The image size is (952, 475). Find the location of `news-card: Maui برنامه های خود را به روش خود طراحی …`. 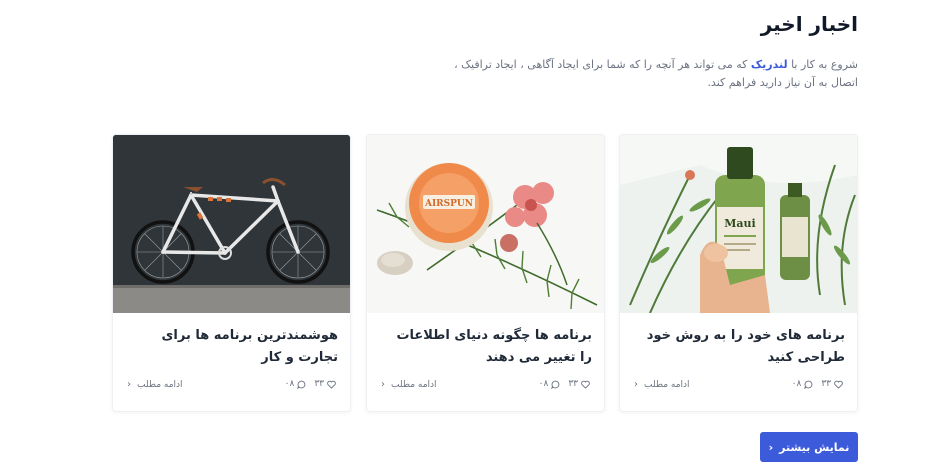

news-card: Maui برنامه های خود را به روش خود طراحی … is located at coordinates (738, 273).